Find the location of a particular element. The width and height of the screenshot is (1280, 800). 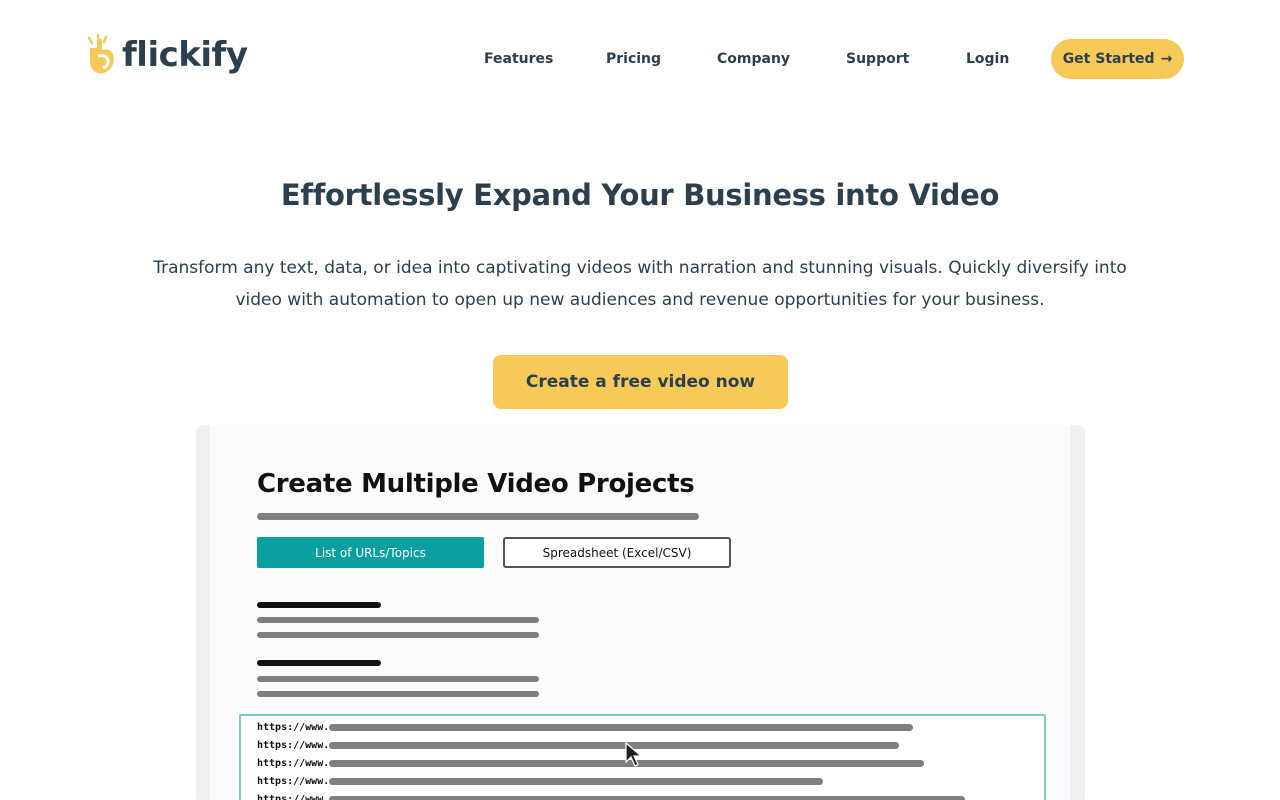

demo-placeholder-line is located at coordinates (478, 516).